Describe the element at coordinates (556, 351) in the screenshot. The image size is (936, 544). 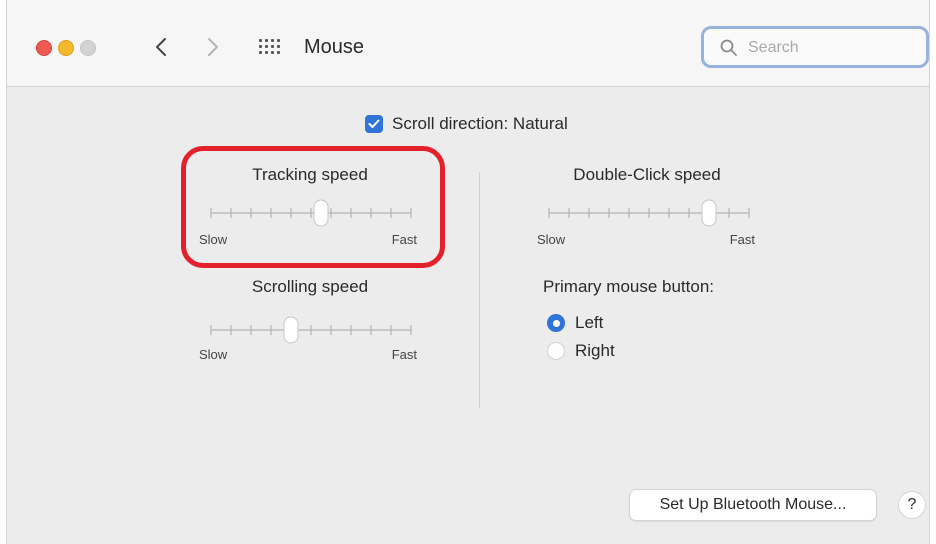
I see `right-radio-button` at that location.